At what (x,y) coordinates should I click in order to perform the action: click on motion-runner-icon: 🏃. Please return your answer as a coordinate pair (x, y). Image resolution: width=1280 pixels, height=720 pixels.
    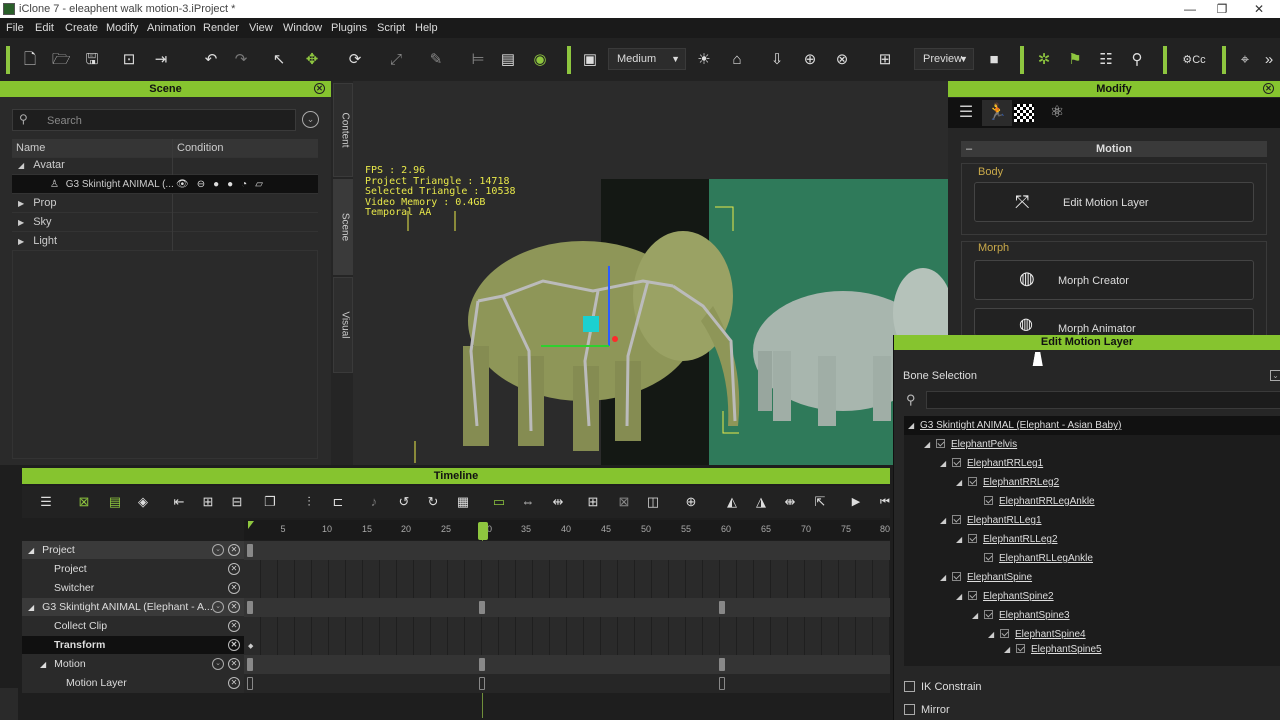
    Looking at the image, I should click on (997, 113).